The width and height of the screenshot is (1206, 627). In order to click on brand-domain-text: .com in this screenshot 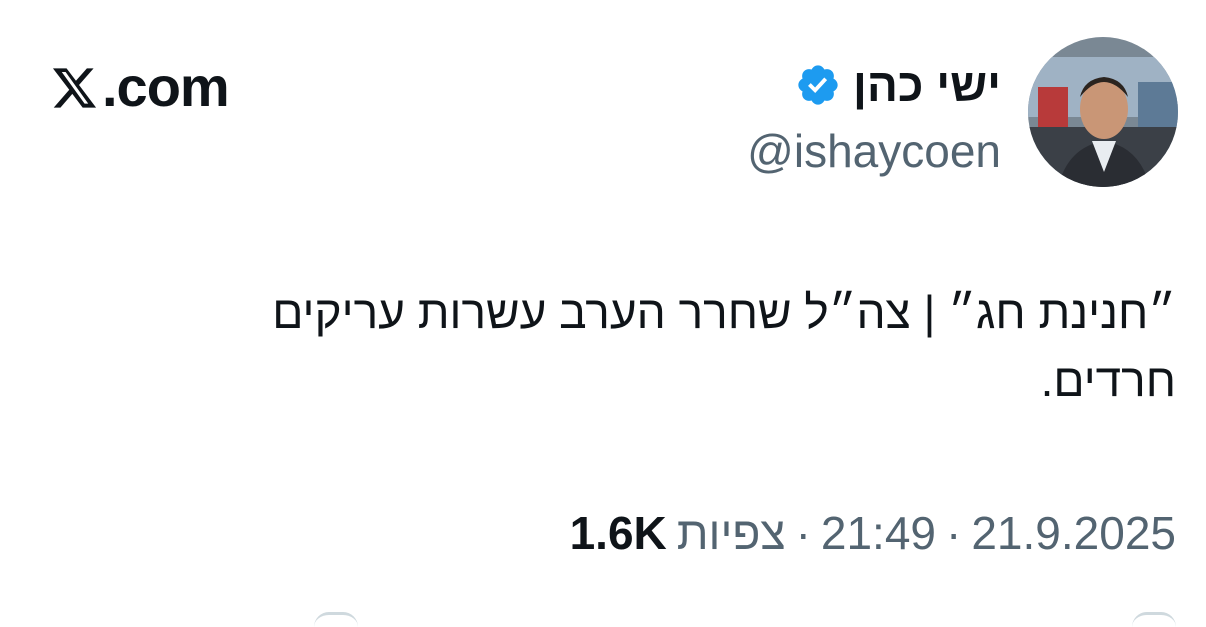, I will do `click(166, 86)`.